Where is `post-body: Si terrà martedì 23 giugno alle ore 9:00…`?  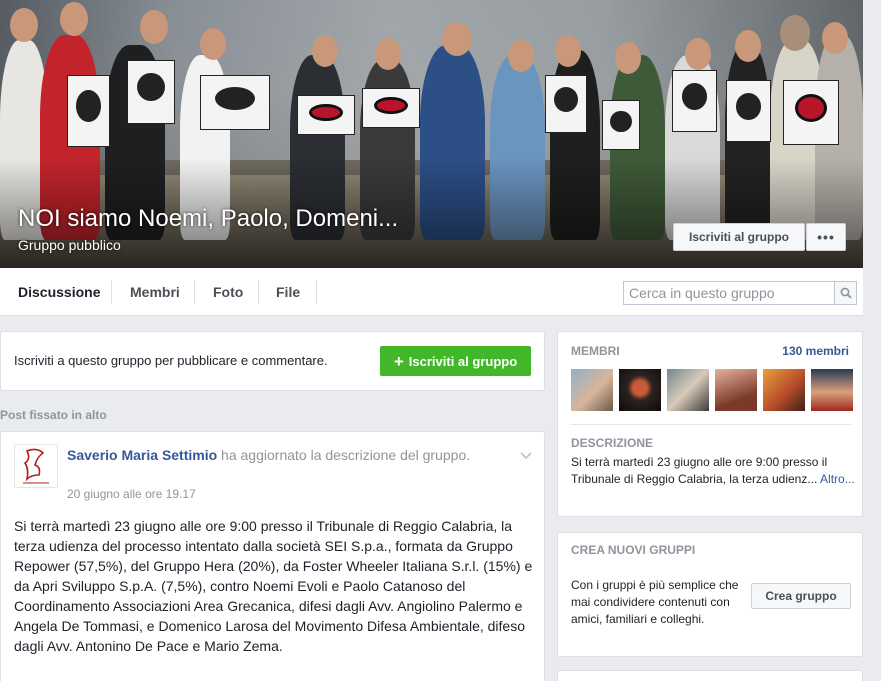
post-body: Si terrà martedì 23 giugno alle ore 9:00… is located at coordinates (273, 586).